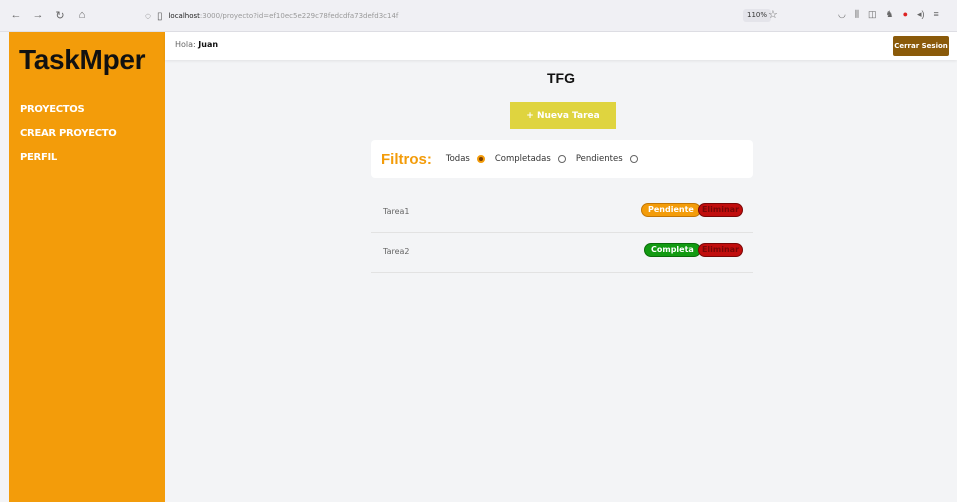 This screenshot has width=957, height=502. What do you see at coordinates (773, 14) in the screenshot?
I see `bookmark-star-icon: ☆` at bounding box center [773, 14].